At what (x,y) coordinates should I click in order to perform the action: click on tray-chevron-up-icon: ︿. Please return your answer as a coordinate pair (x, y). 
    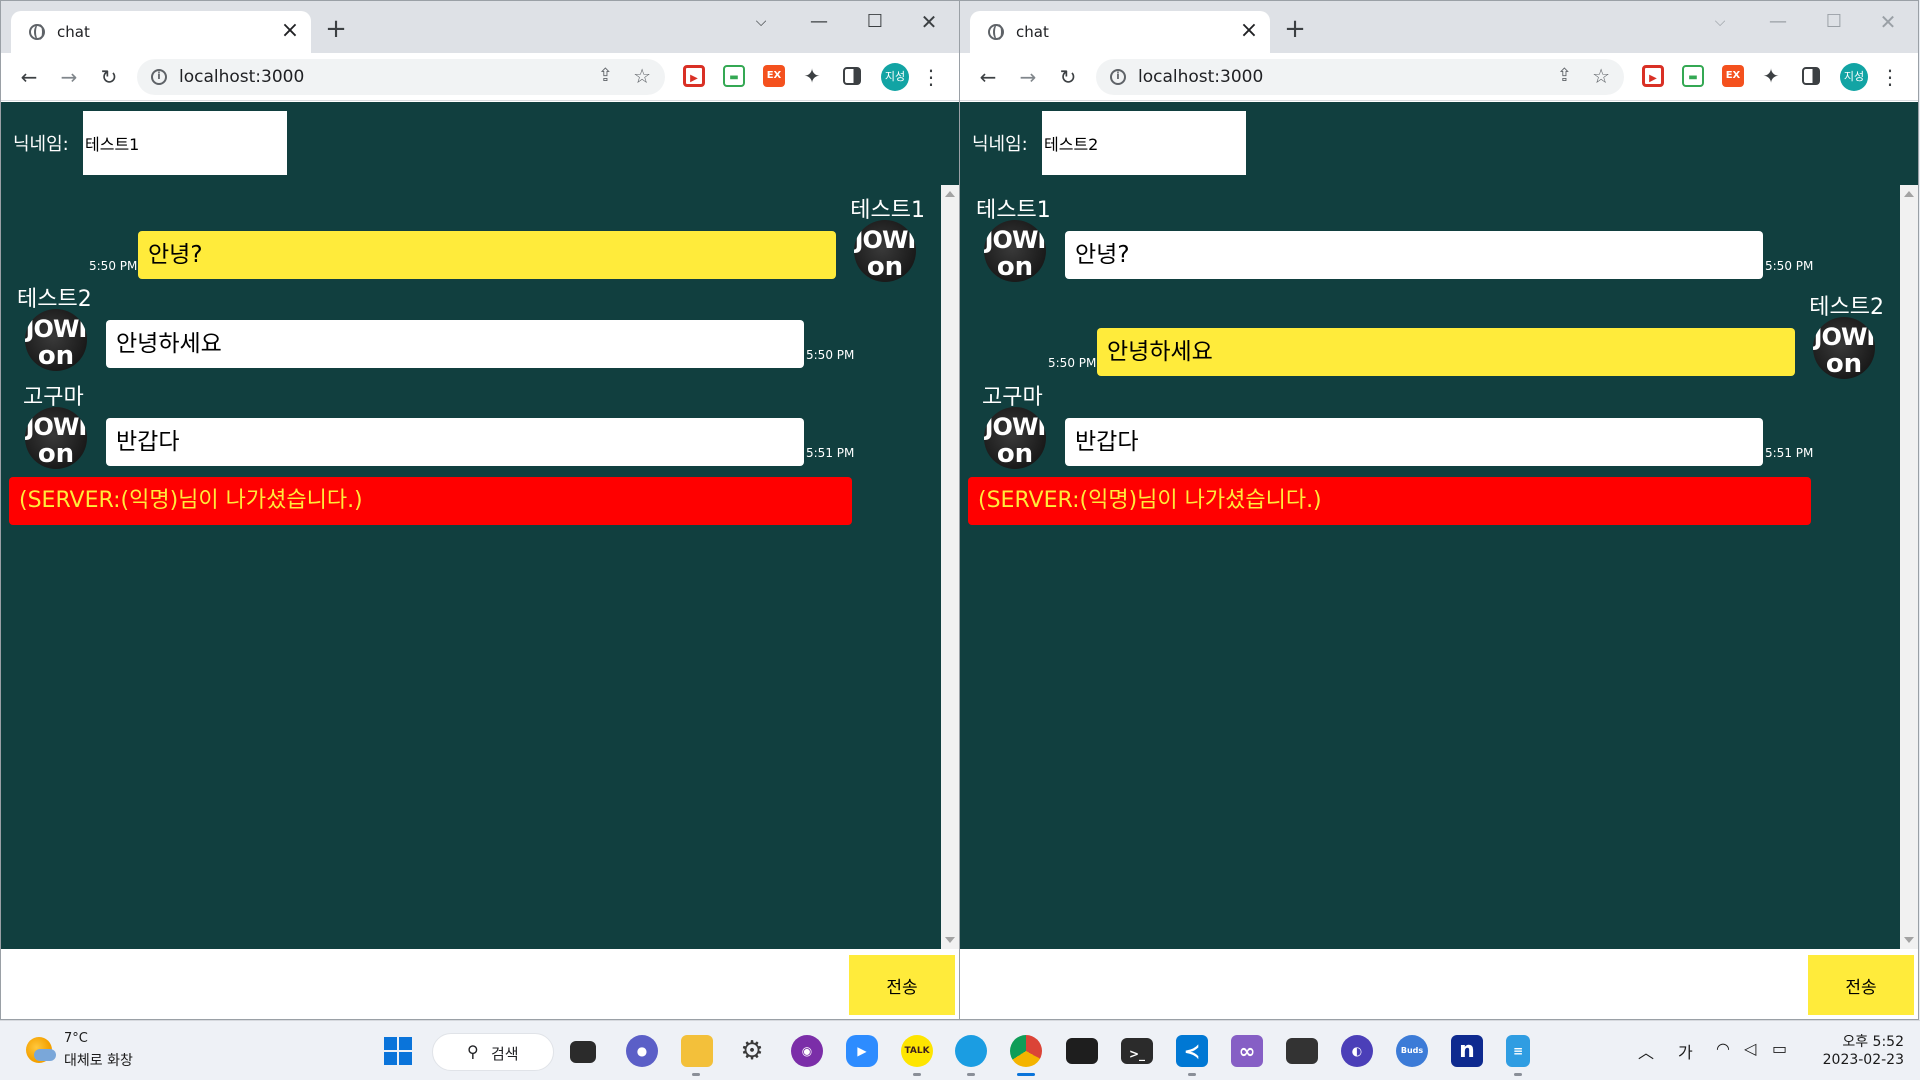
    Looking at the image, I should click on (1646, 1051).